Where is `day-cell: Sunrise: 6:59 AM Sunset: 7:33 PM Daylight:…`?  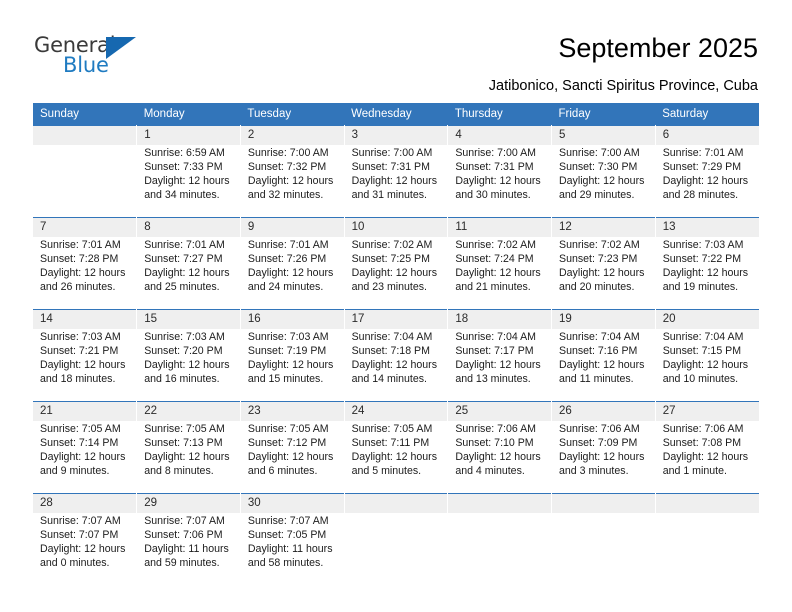
day-cell: Sunrise: 6:59 AM Sunset: 7:33 PM Daylight:… is located at coordinates (188, 181).